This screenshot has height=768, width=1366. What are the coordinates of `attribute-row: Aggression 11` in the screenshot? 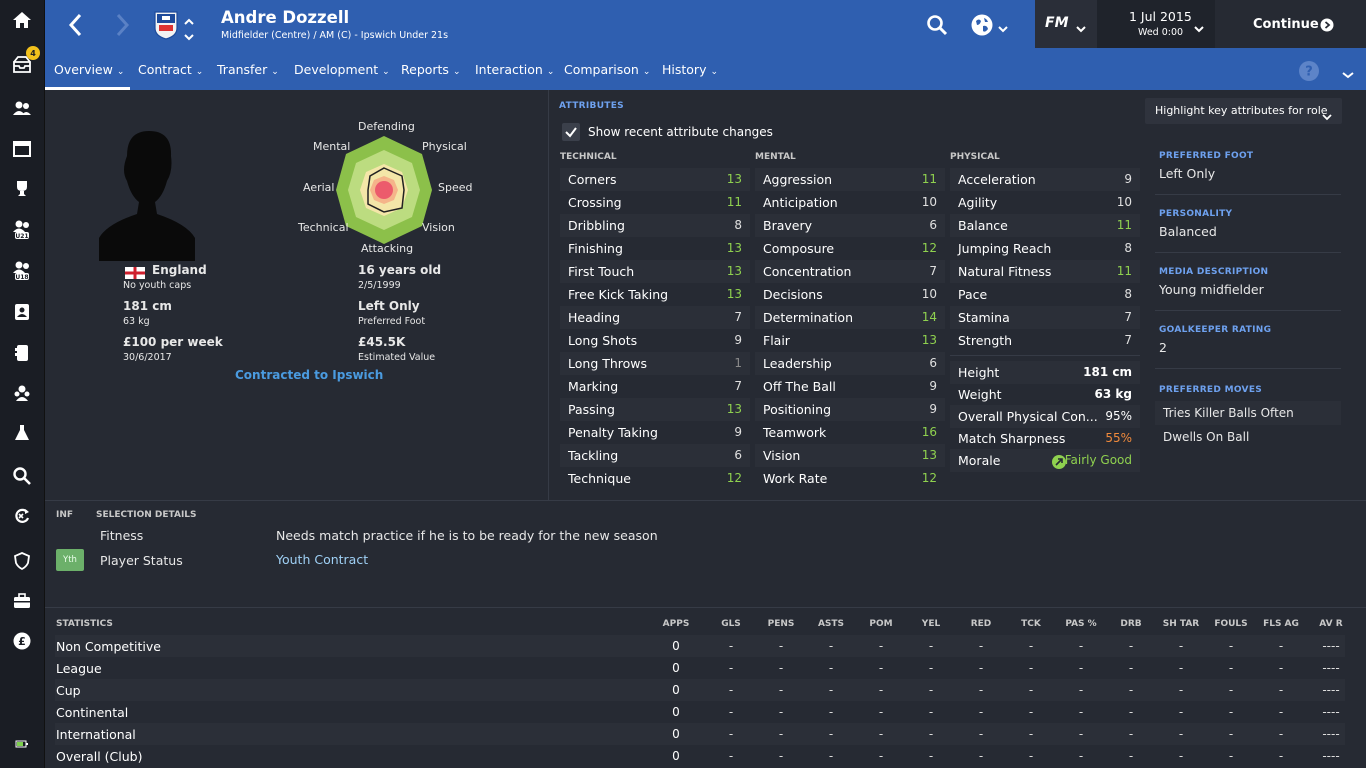 It's located at (850, 179).